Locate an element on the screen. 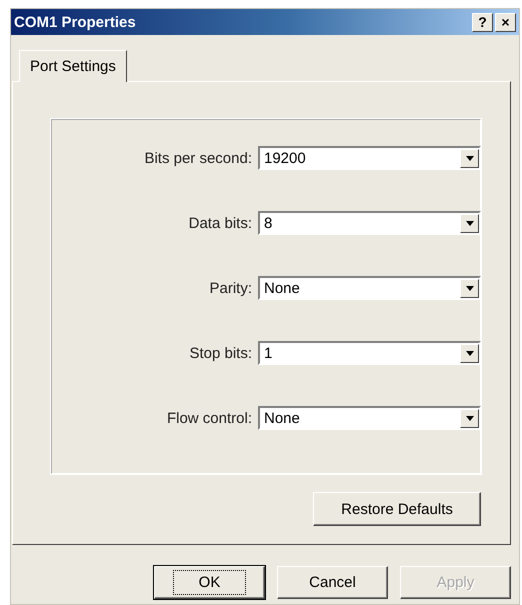  field-label: Data bits: is located at coordinates (220, 223).